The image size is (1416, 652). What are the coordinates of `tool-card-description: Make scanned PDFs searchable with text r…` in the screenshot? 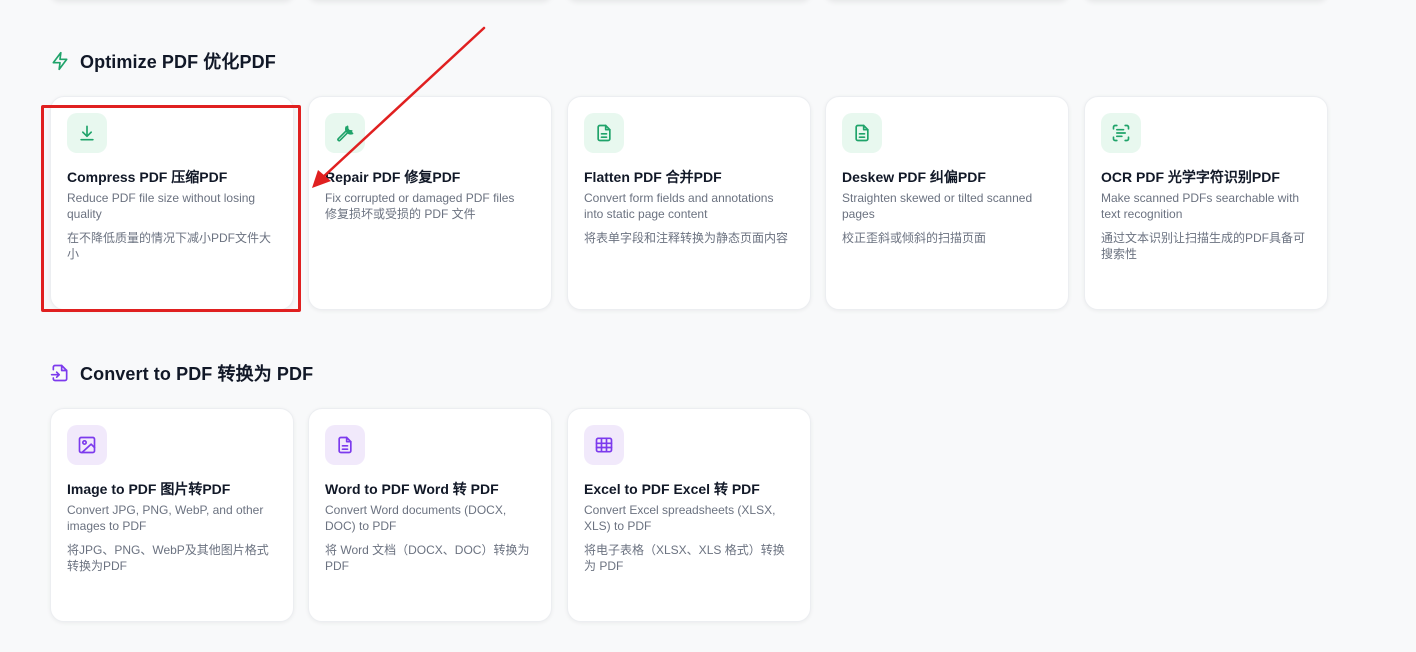 It's located at (1200, 206).